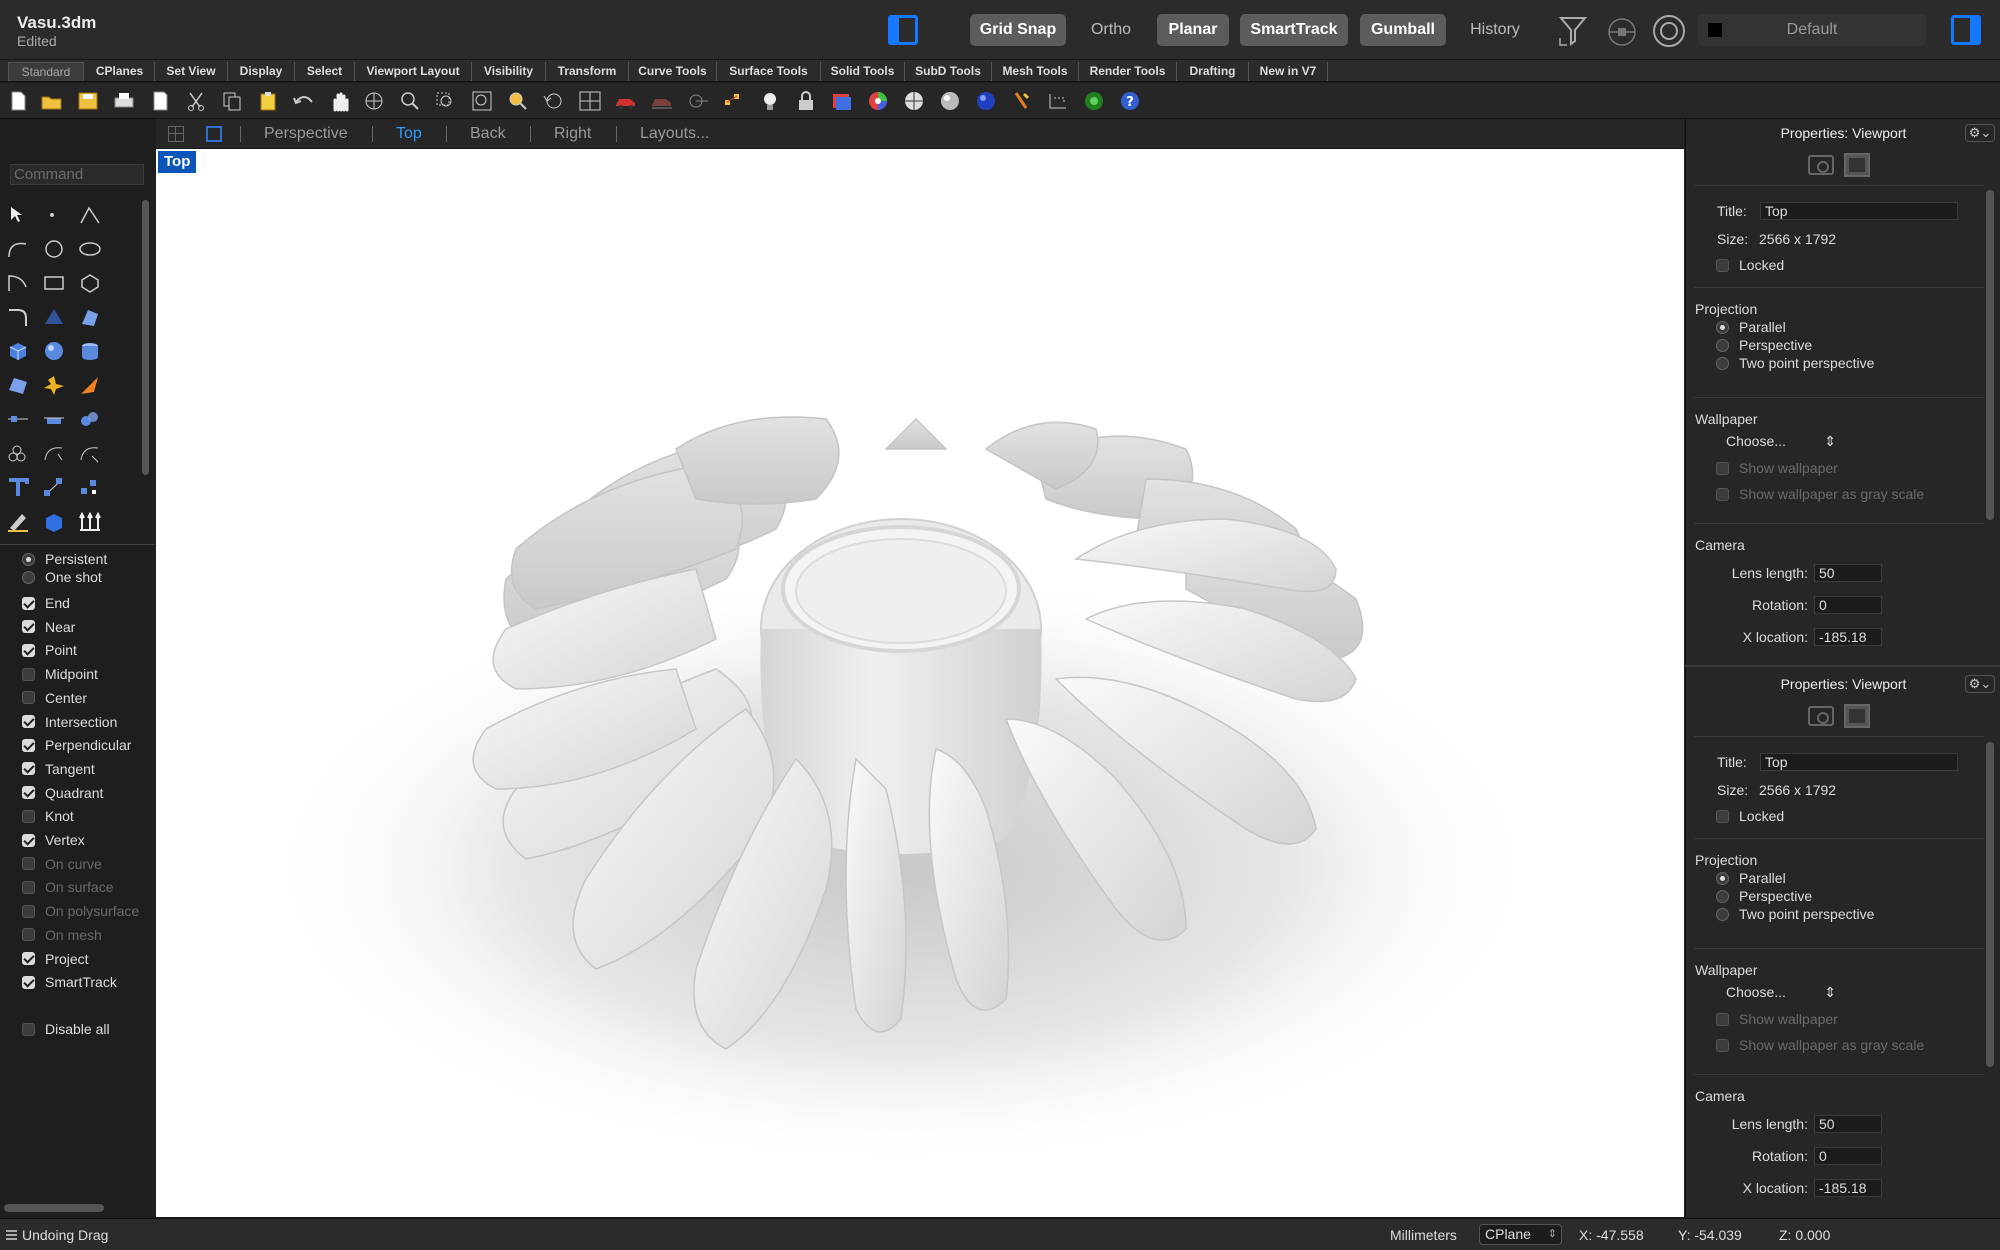 The width and height of the screenshot is (2000, 1250). What do you see at coordinates (518, 101) in the screenshot?
I see `zoom-selected-icon` at bounding box center [518, 101].